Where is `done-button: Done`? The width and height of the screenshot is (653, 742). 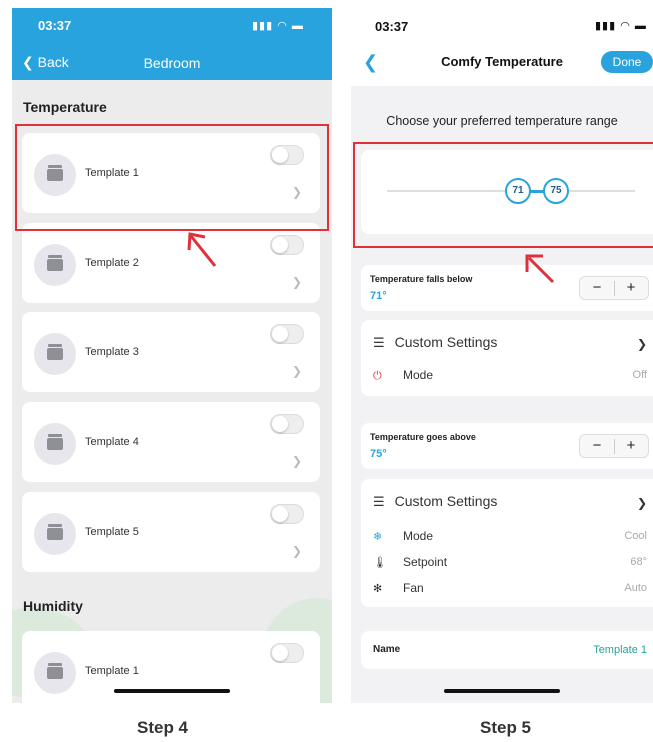
done-button: Done is located at coordinates (627, 62).